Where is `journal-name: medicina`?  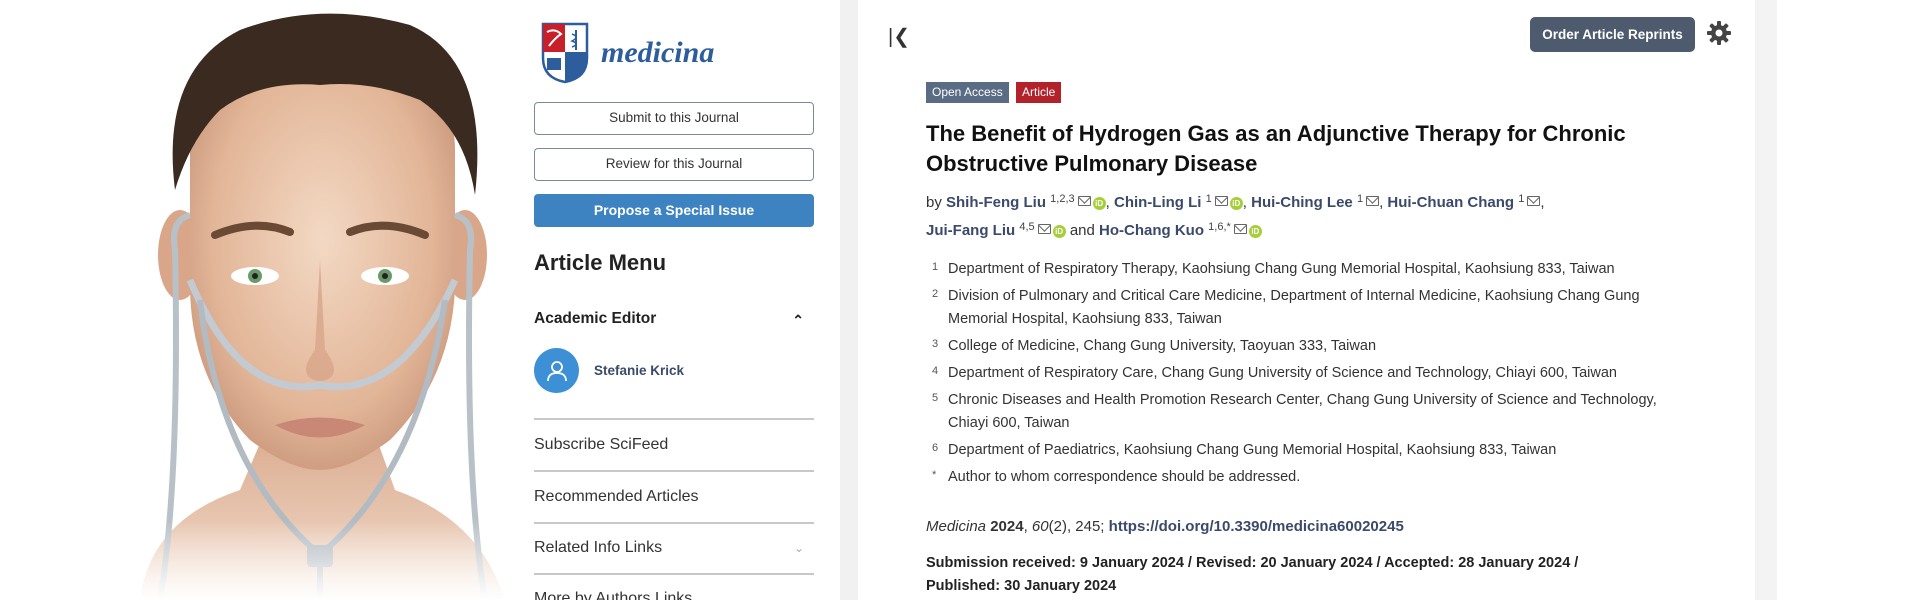 journal-name: medicina is located at coordinates (658, 52).